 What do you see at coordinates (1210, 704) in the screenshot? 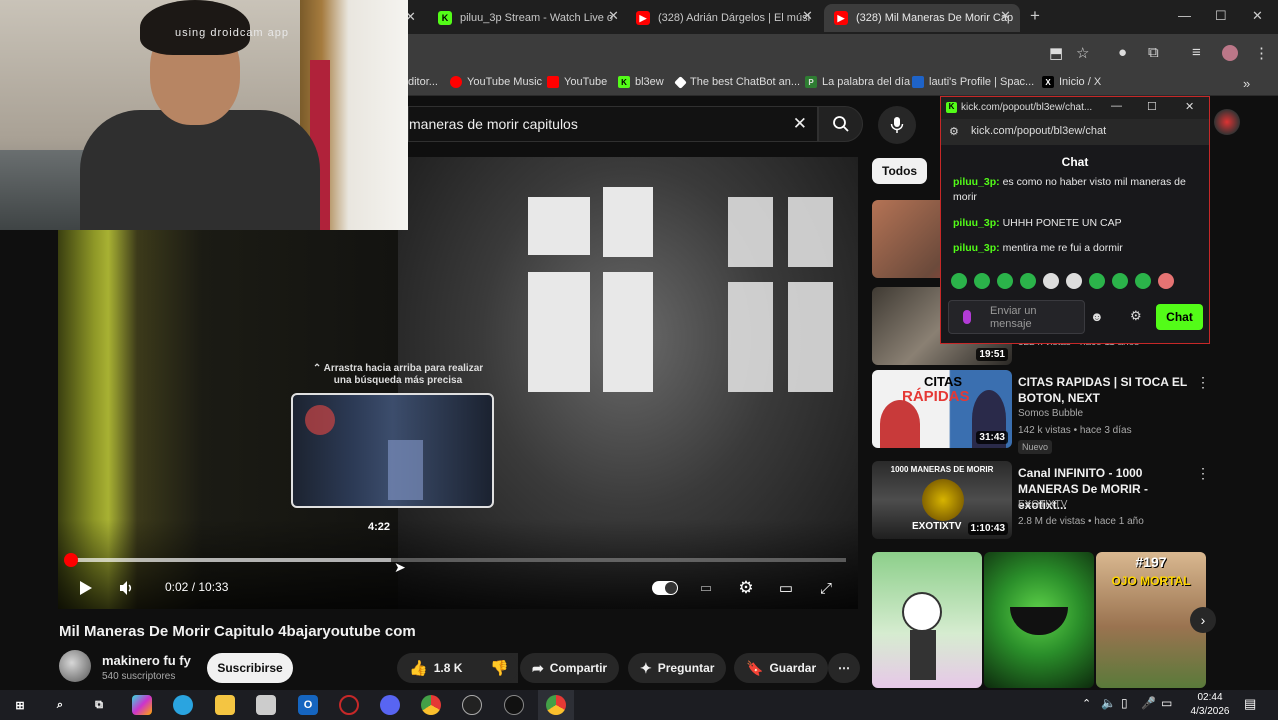
I see `taskbar-clock: 02:44 4/3/2026` at bounding box center [1210, 704].